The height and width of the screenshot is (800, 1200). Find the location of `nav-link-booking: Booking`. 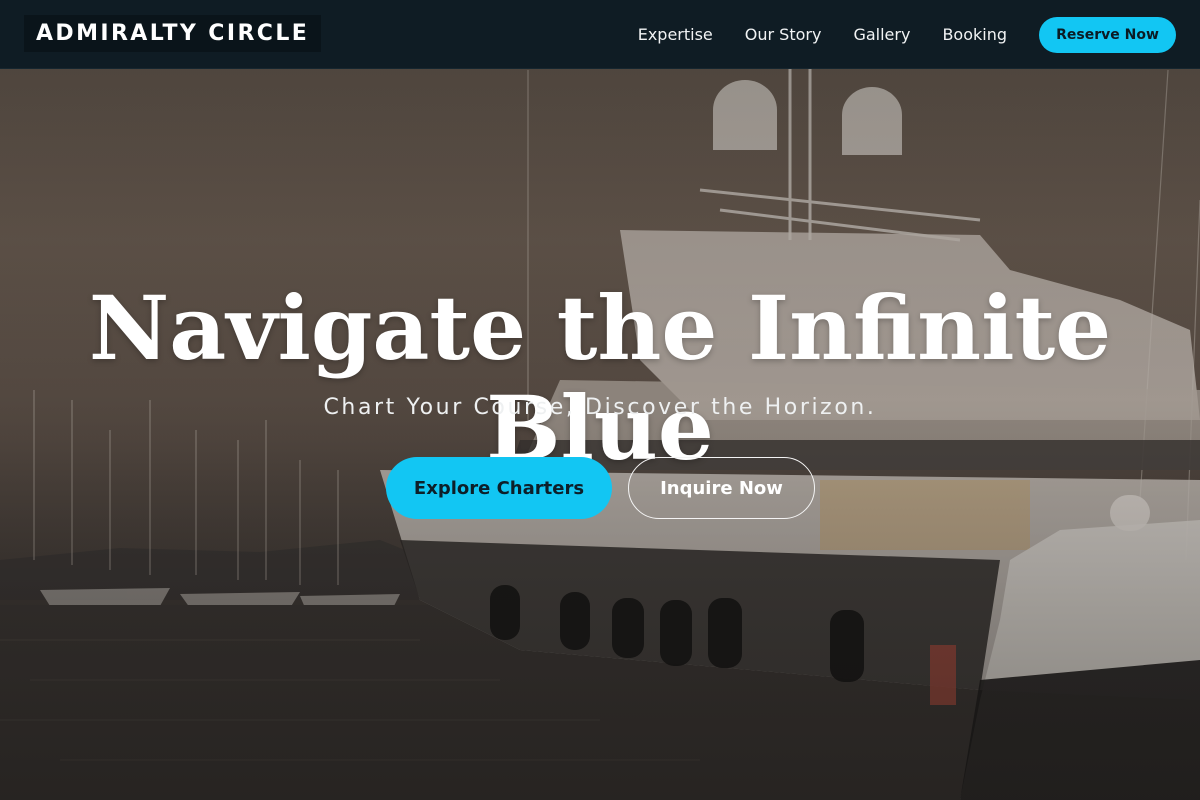

nav-link-booking: Booking is located at coordinates (974, 34).